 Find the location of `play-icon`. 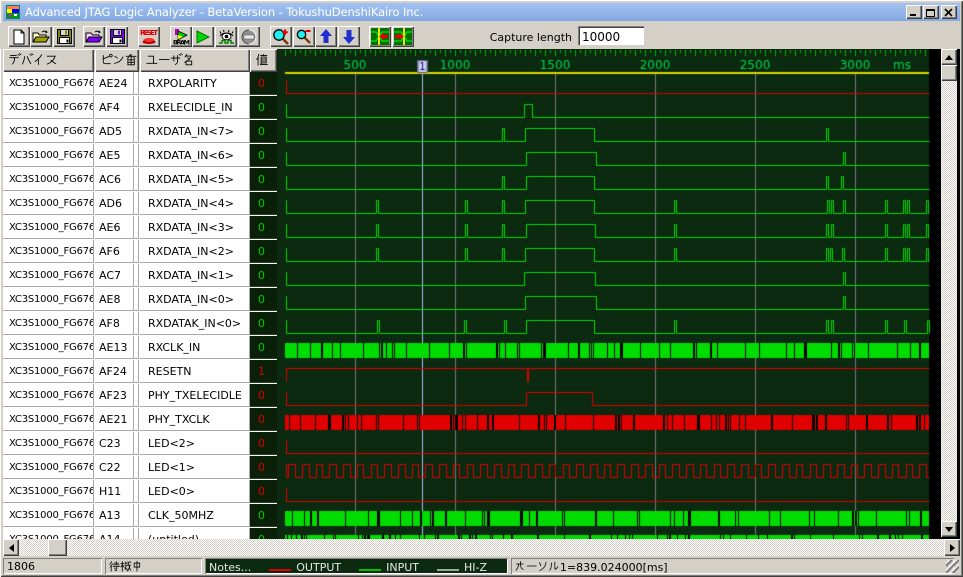

play-icon is located at coordinates (203, 36).